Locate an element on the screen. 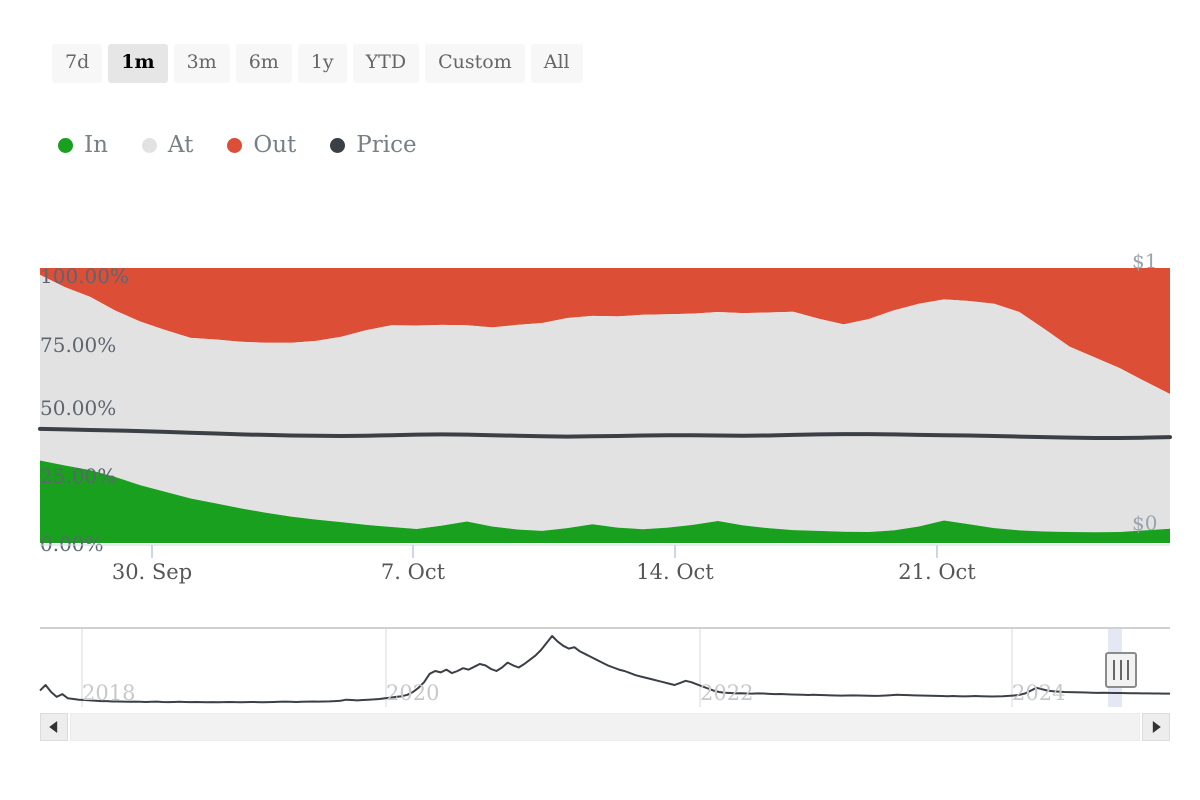  scroll-right-button is located at coordinates (1156, 727).